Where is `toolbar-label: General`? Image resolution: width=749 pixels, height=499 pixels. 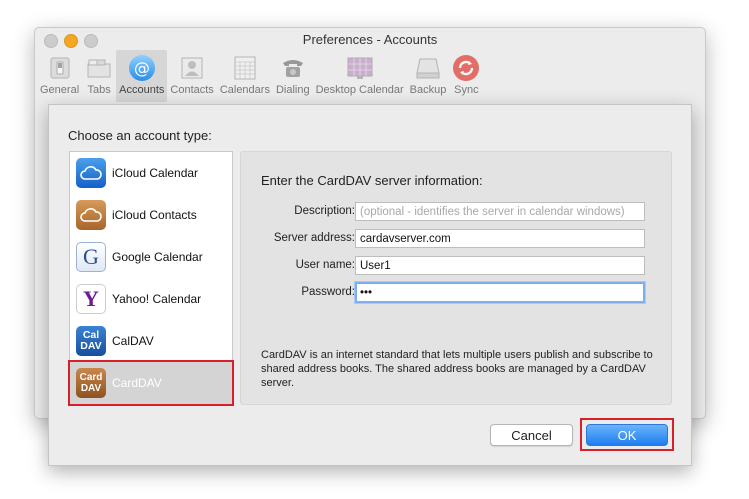 toolbar-label: General is located at coordinates (60, 90).